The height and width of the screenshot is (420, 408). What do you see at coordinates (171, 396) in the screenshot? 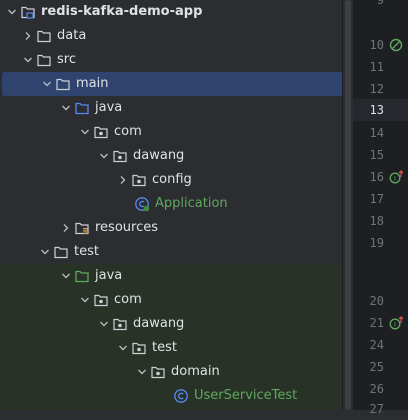
I see `tree-item-user-service-test: UserServiceTest` at bounding box center [171, 396].